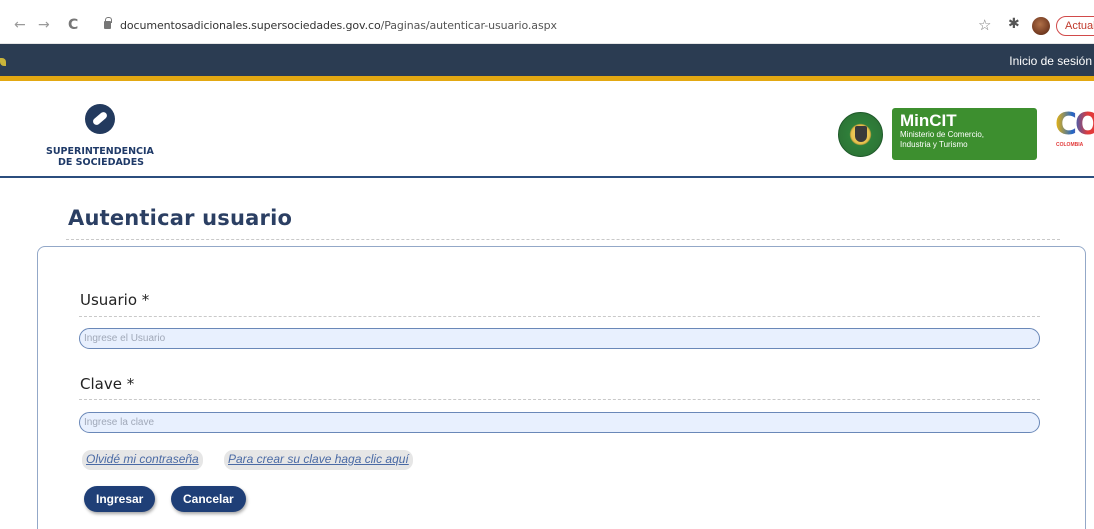 This screenshot has width=1094, height=529. I want to click on forgot-password-link: Olvidé mi contraseña, so click(142, 460).